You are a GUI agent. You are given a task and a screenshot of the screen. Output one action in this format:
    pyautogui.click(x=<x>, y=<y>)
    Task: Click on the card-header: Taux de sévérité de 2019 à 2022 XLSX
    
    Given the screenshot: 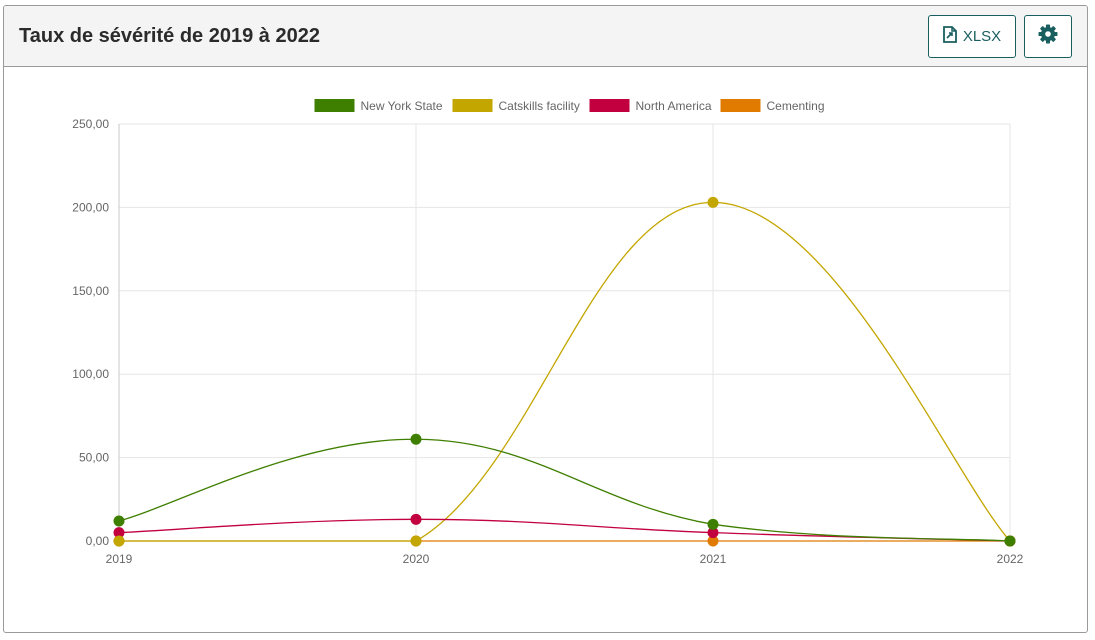 What is the action you would take?
    pyautogui.click(x=545, y=36)
    